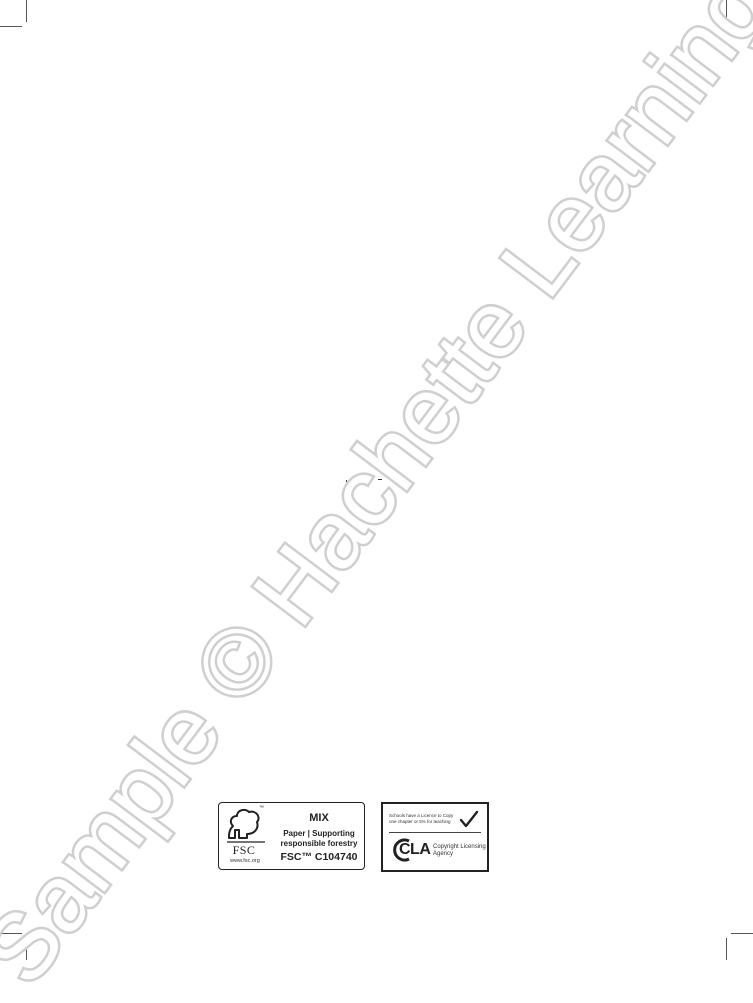 This screenshot has width=753, height=1003. What do you see at coordinates (261, 808) in the screenshot?
I see `fsc-trademark: ™` at bounding box center [261, 808].